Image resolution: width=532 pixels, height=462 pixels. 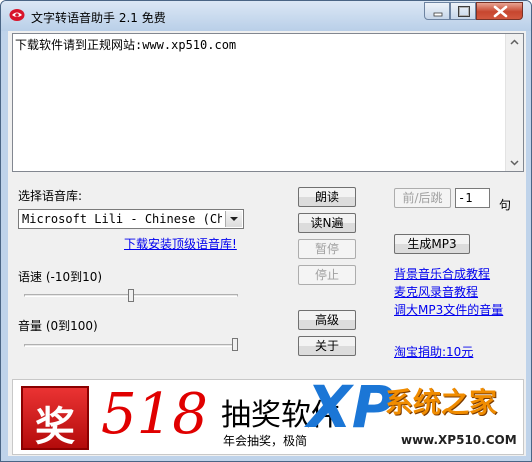 I want to click on watermark-url: www.XP510.COM, so click(x=459, y=440).